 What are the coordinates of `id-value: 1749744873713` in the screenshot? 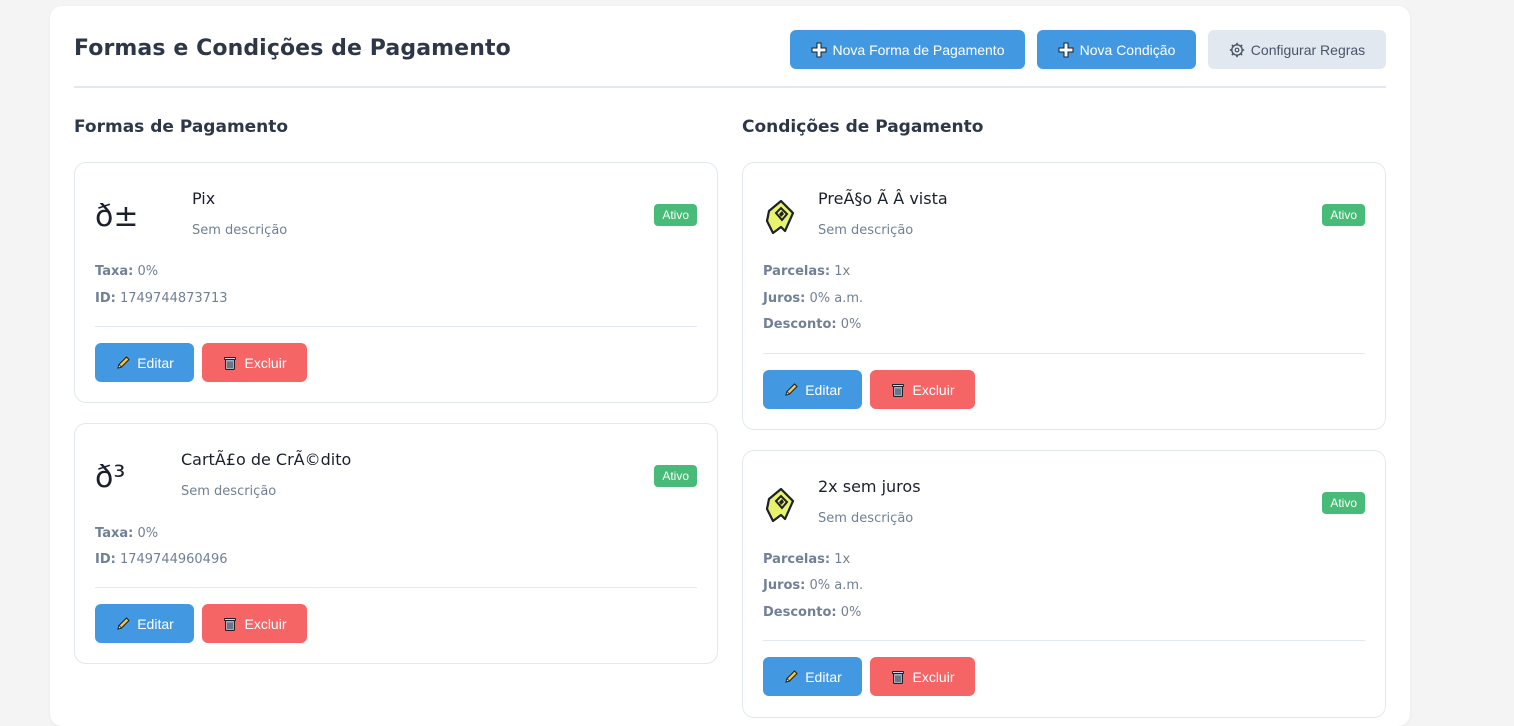 It's located at (173, 298).